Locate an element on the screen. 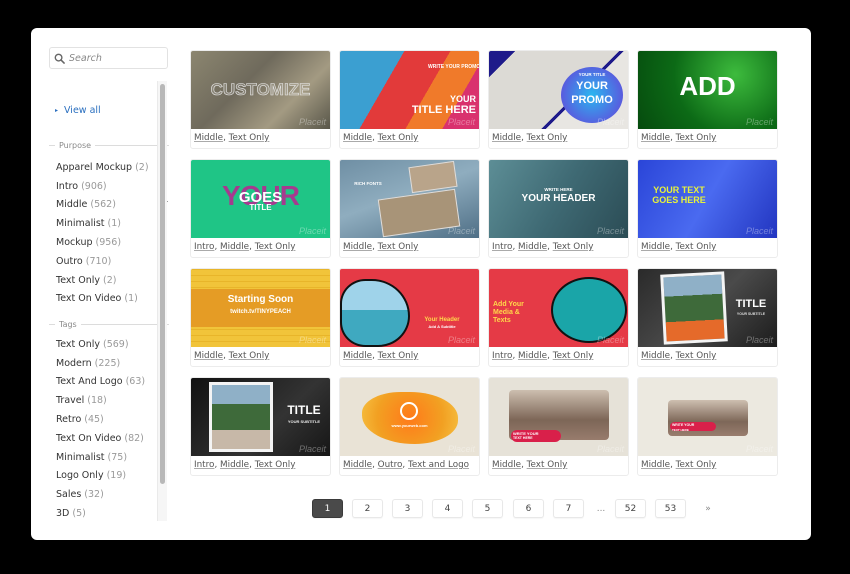 This screenshot has width=850, height=574. filter-item: Travel (18) is located at coordinates (112, 400).